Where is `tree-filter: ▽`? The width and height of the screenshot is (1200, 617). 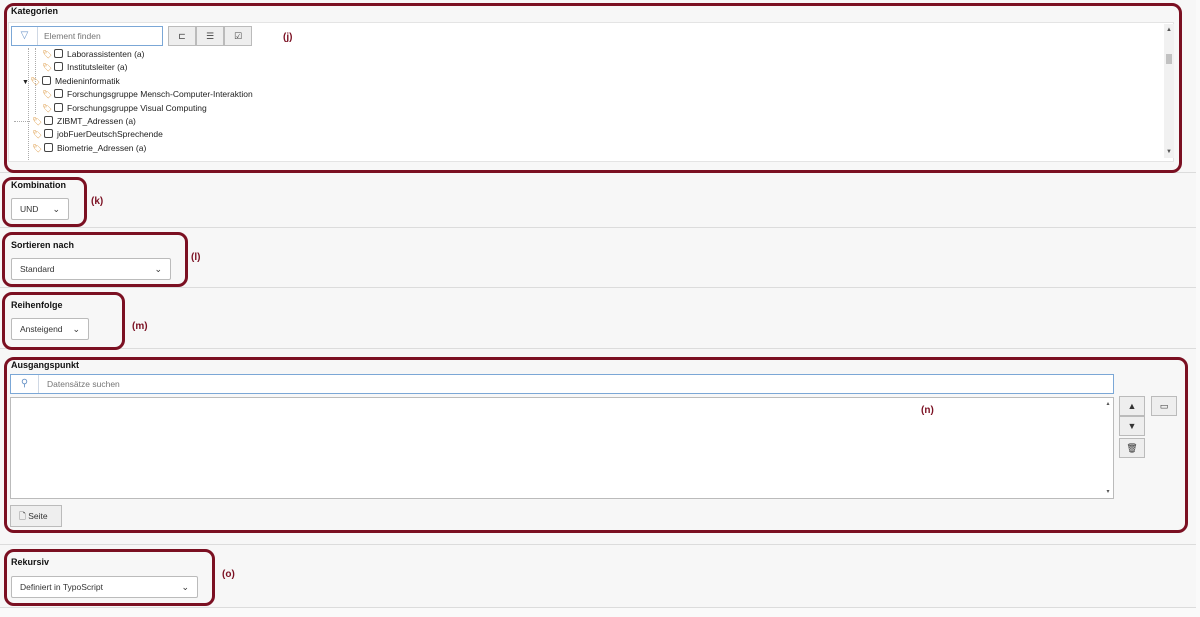
tree-filter: ▽ is located at coordinates (87, 36).